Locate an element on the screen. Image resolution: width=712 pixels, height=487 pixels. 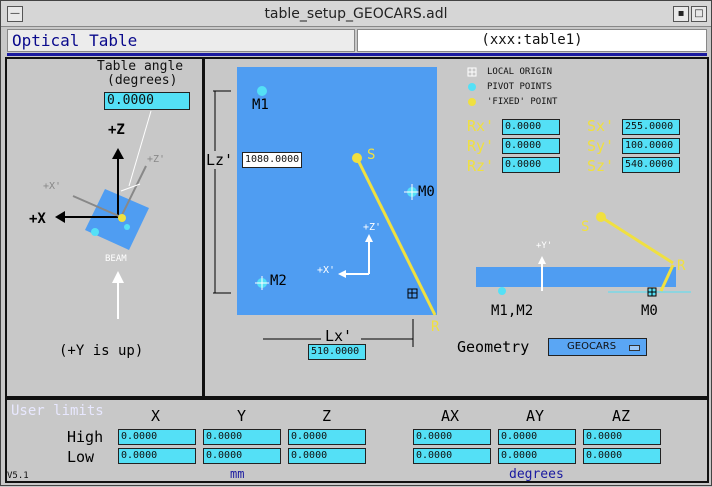
low-ay-field: 0.0000 is located at coordinates (537, 456).